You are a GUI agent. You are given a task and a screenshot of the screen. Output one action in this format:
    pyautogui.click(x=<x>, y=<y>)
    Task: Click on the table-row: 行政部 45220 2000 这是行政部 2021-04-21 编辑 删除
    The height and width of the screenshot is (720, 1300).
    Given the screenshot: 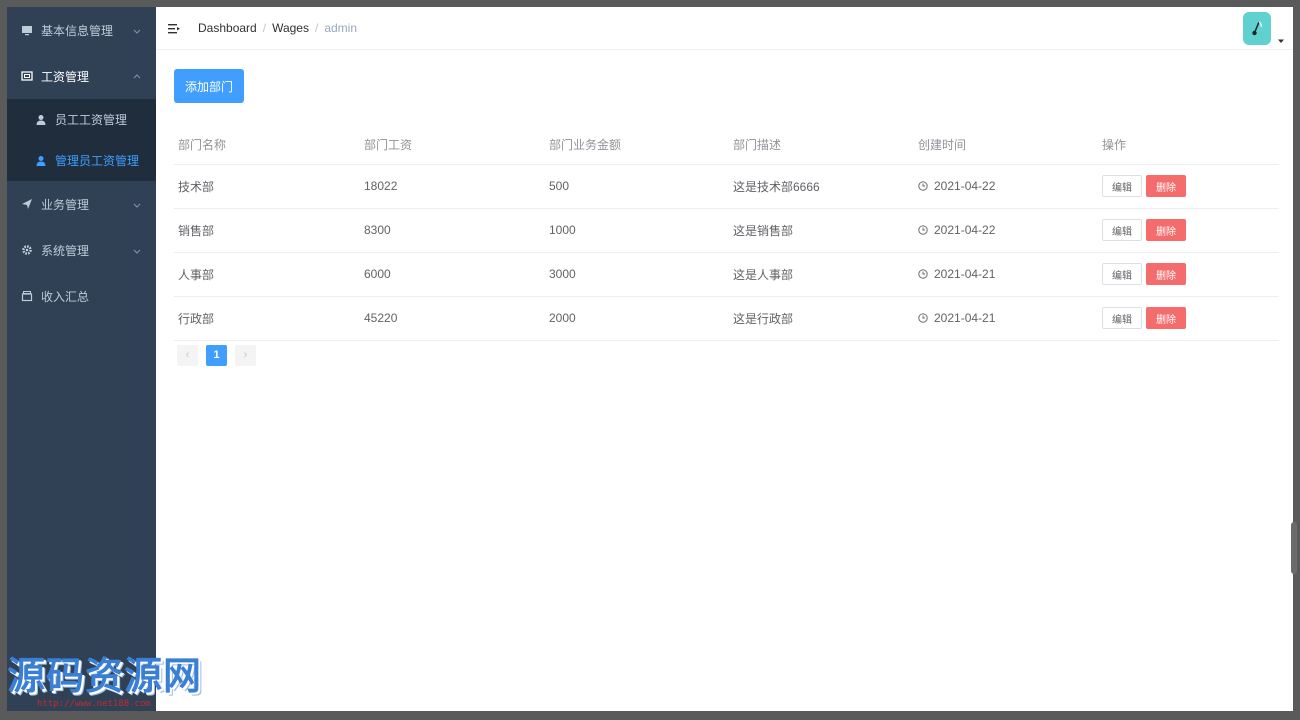 What is the action you would take?
    pyautogui.click(x=726, y=318)
    